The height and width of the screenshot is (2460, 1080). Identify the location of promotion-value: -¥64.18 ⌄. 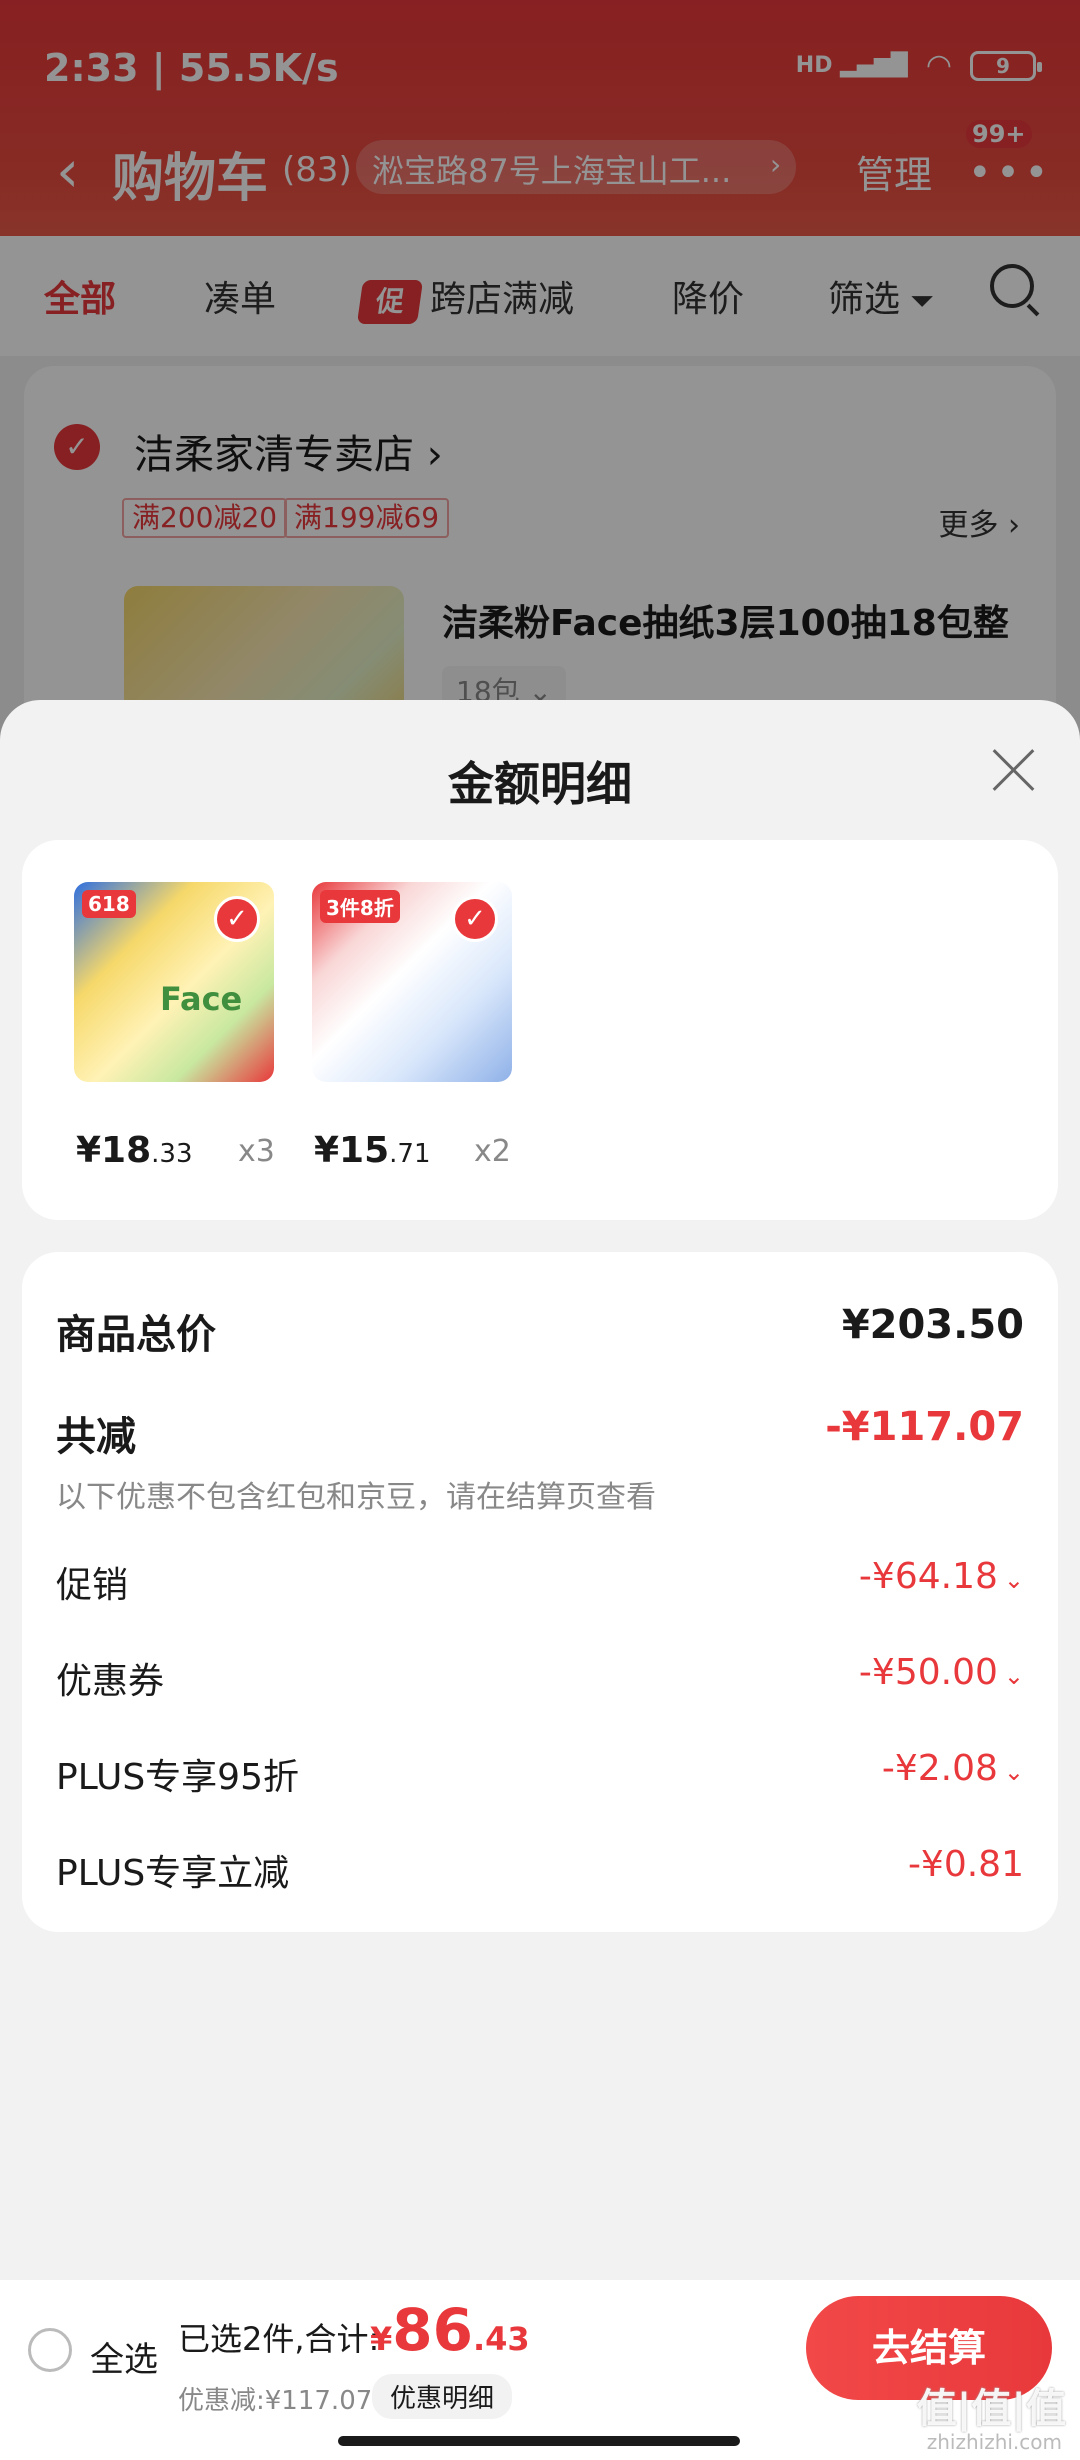
(941, 1576).